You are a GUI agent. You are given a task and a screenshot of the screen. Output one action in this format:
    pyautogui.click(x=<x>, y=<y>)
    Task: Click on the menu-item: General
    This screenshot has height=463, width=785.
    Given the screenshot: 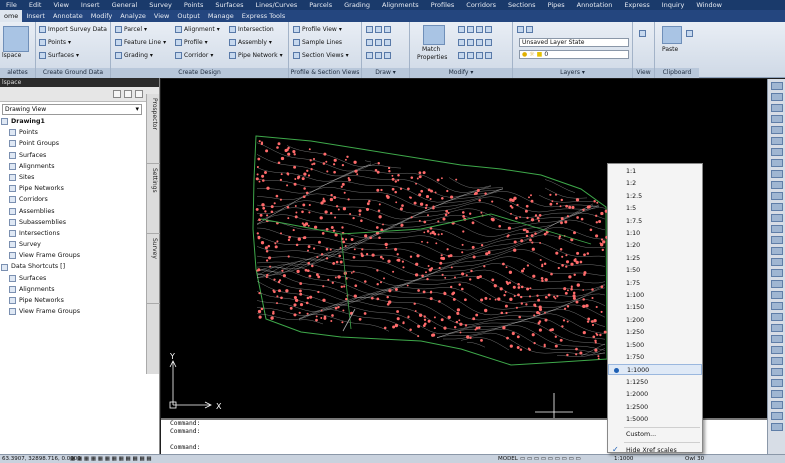 What is the action you would take?
    pyautogui.click(x=125, y=5)
    